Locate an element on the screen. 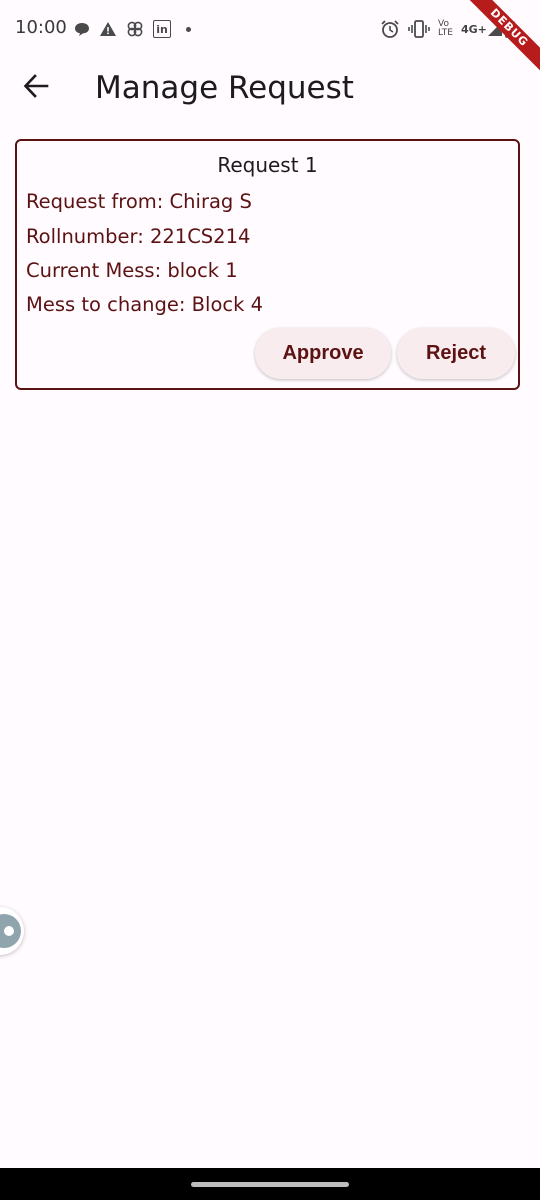 This screenshot has width=540, height=1200. network-type: 4G+ is located at coordinates (473, 29).